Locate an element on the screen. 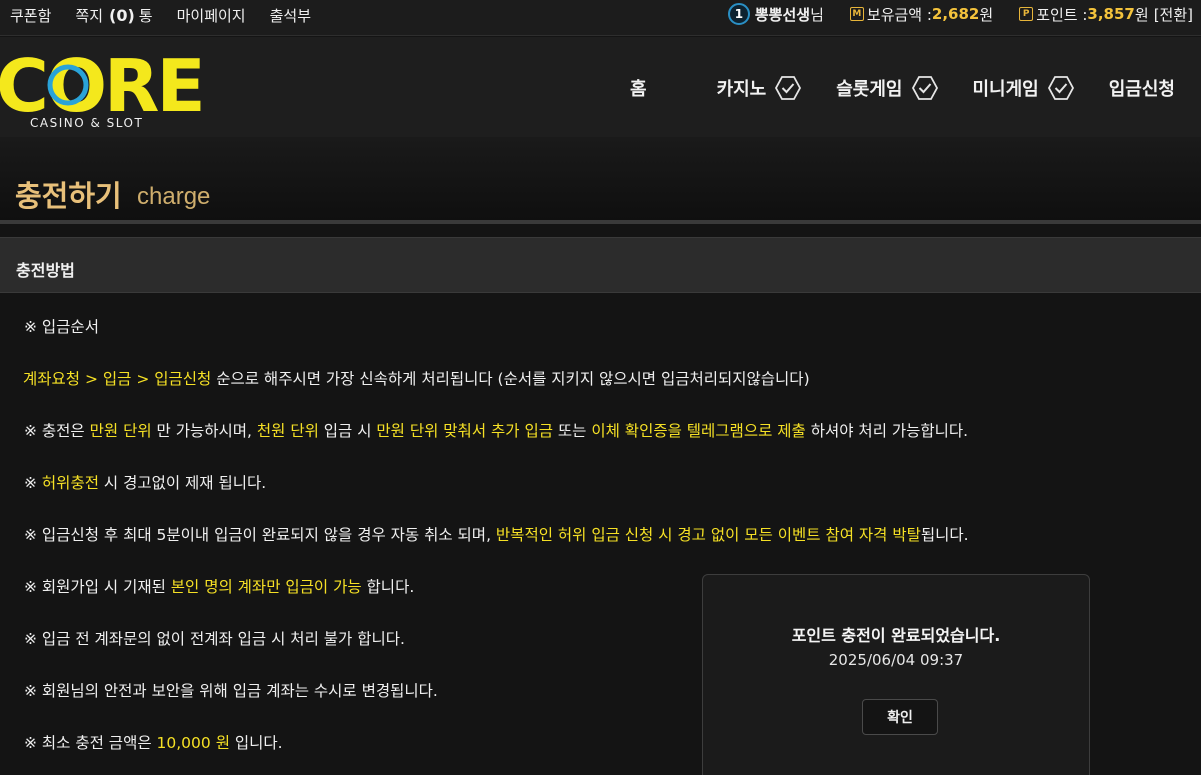 The width and height of the screenshot is (1201, 775). notice-text: ※ 최소 충전 금액은 is located at coordinates (90, 743).